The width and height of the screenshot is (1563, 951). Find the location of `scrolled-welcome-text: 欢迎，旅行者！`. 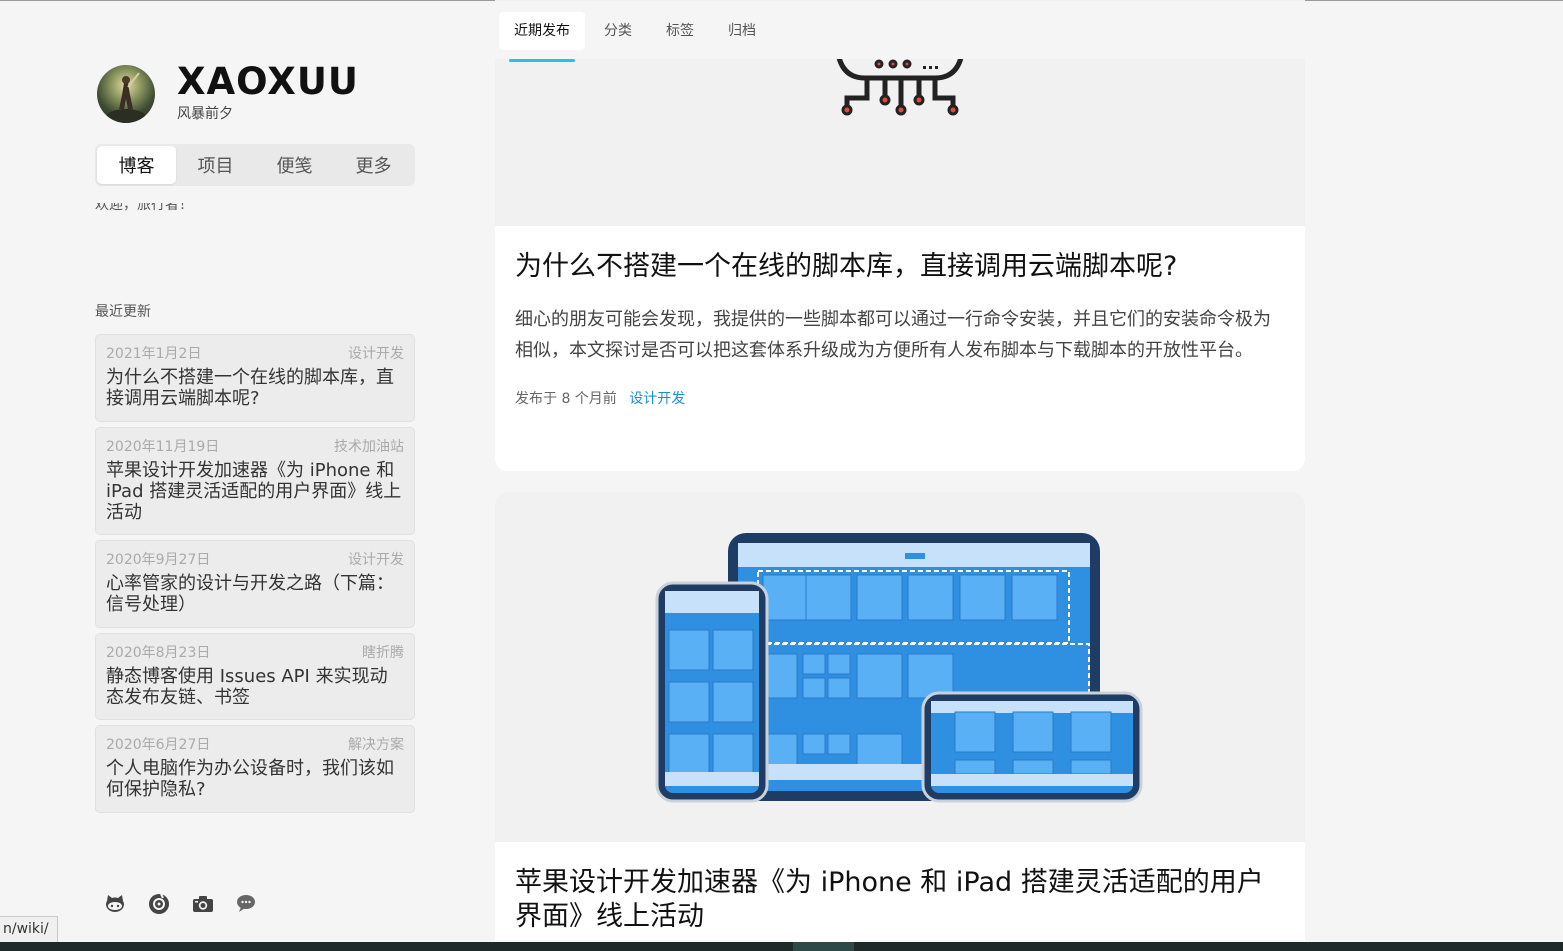

scrolled-welcome-text: 欢迎，旅行者！ is located at coordinates (255, 211).